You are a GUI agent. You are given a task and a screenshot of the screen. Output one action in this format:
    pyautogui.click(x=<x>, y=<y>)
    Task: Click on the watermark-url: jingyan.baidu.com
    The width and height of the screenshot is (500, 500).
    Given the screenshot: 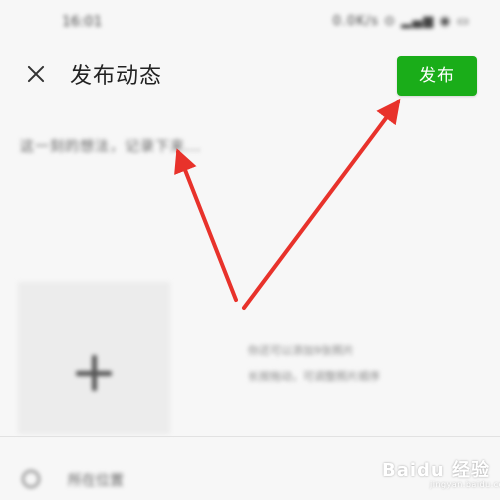 What is the action you would take?
    pyautogui.click(x=465, y=484)
    